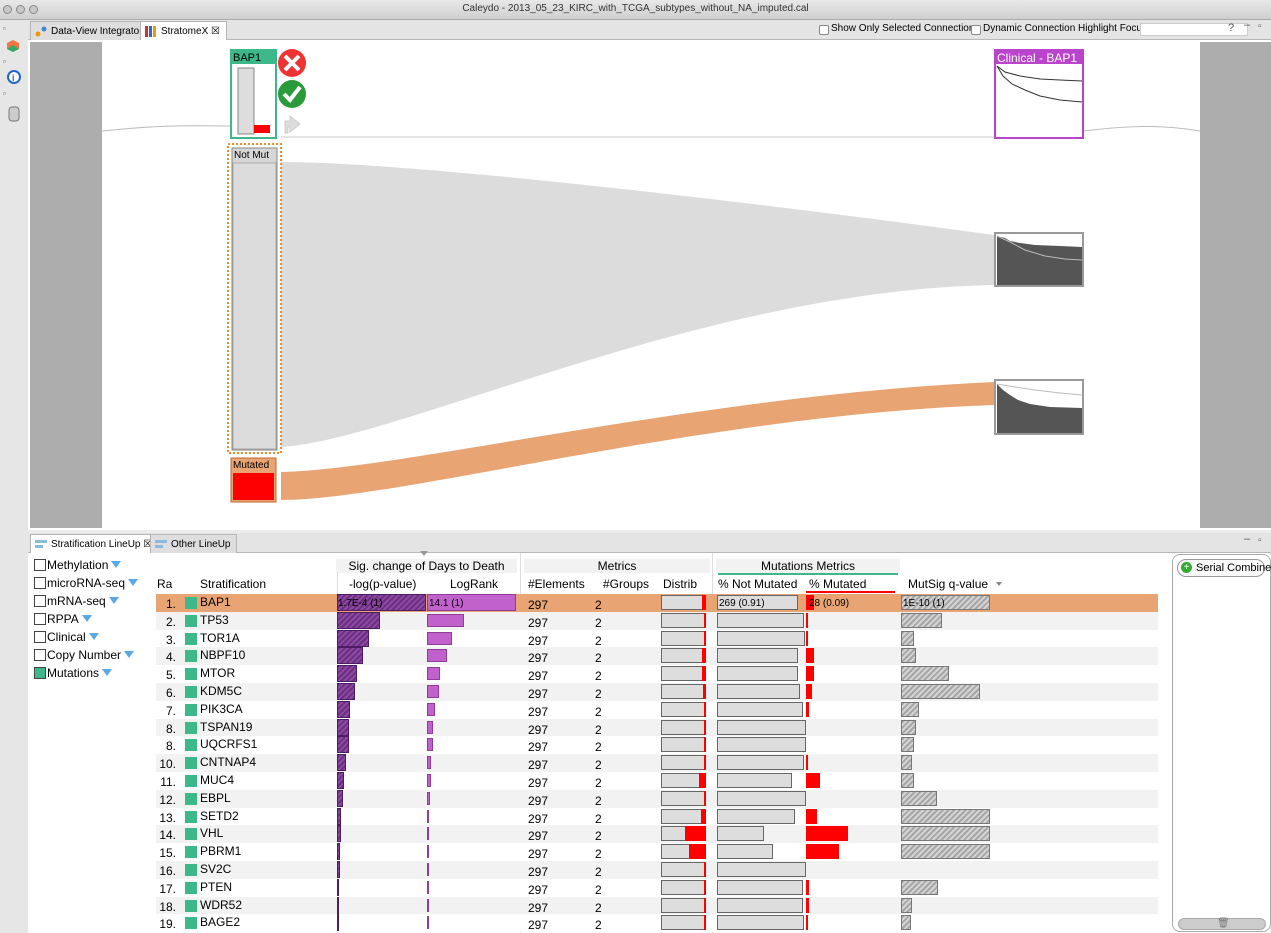  I want to click on groups-header: #Groups, so click(626, 584).